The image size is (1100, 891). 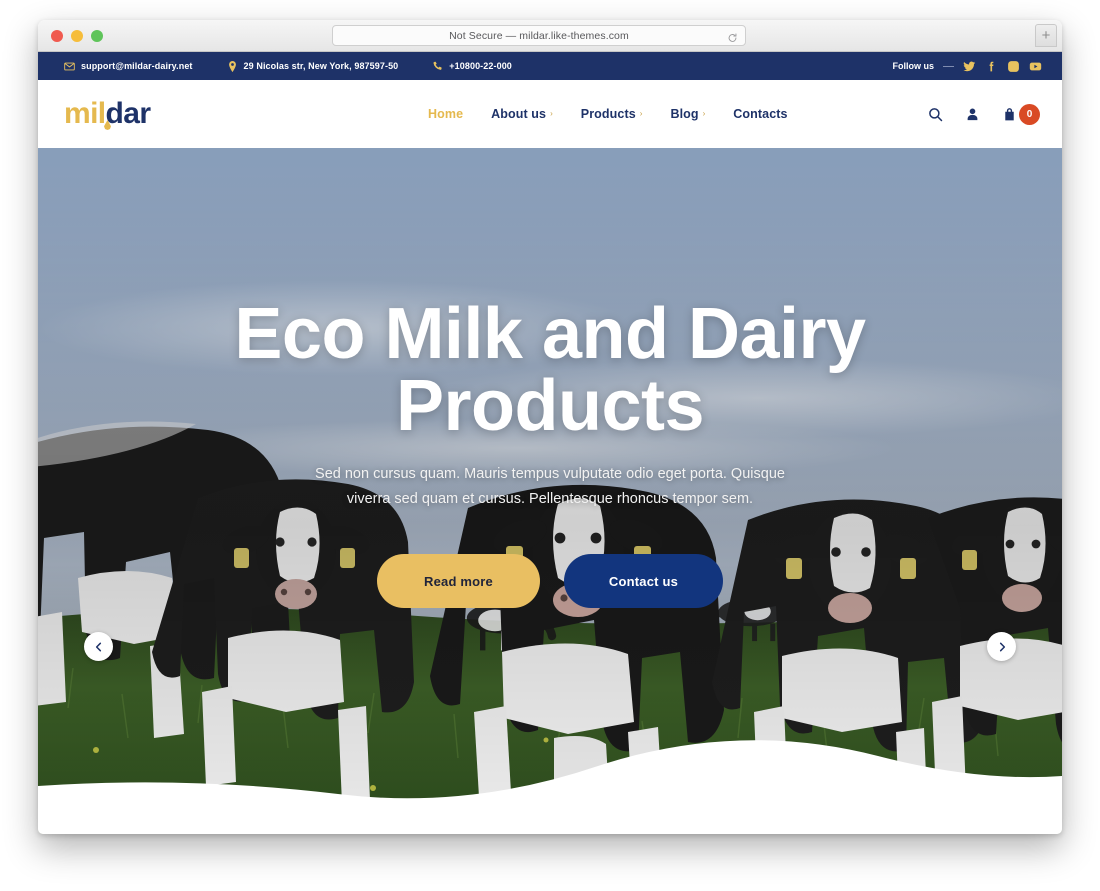 What do you see at coordinates (85, 113) in the screenshot?
I see `logo-text-first: mil` at bounding box center [85, 113].